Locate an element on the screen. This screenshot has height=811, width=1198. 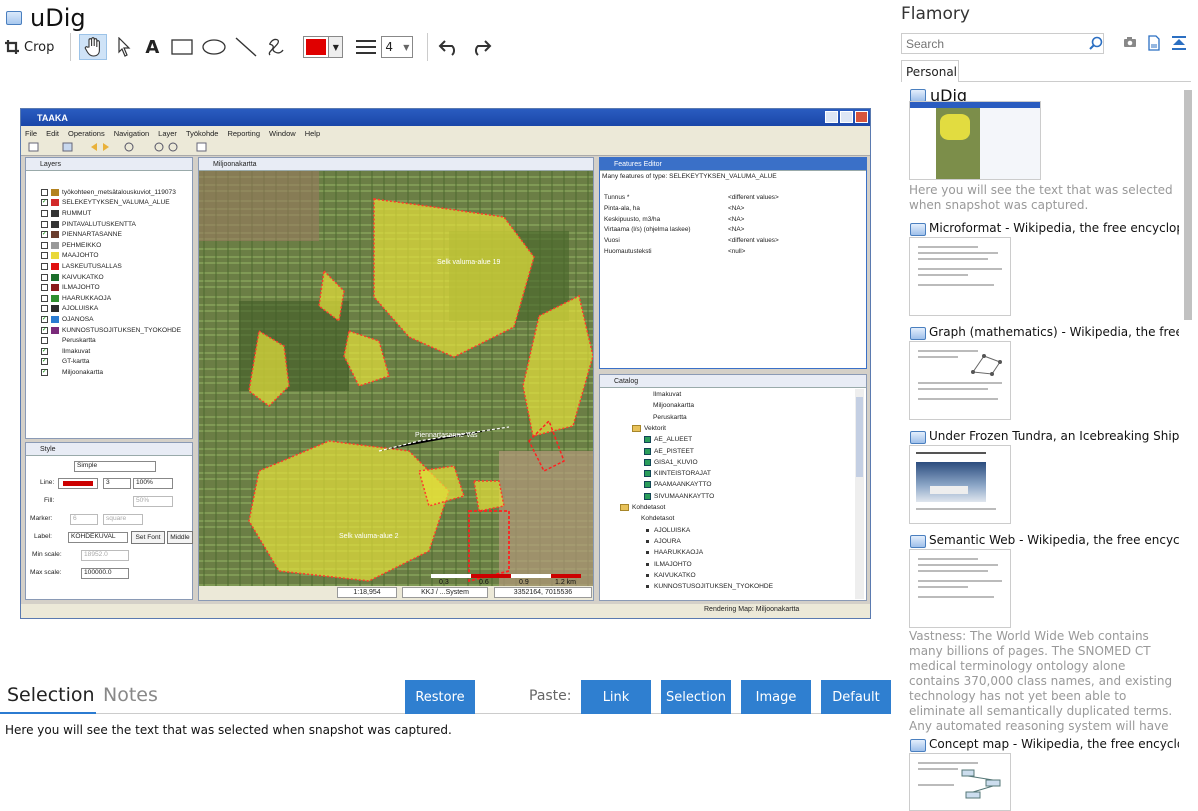
layer-label: AJOLUISKA is located at coordinates (80, 309).